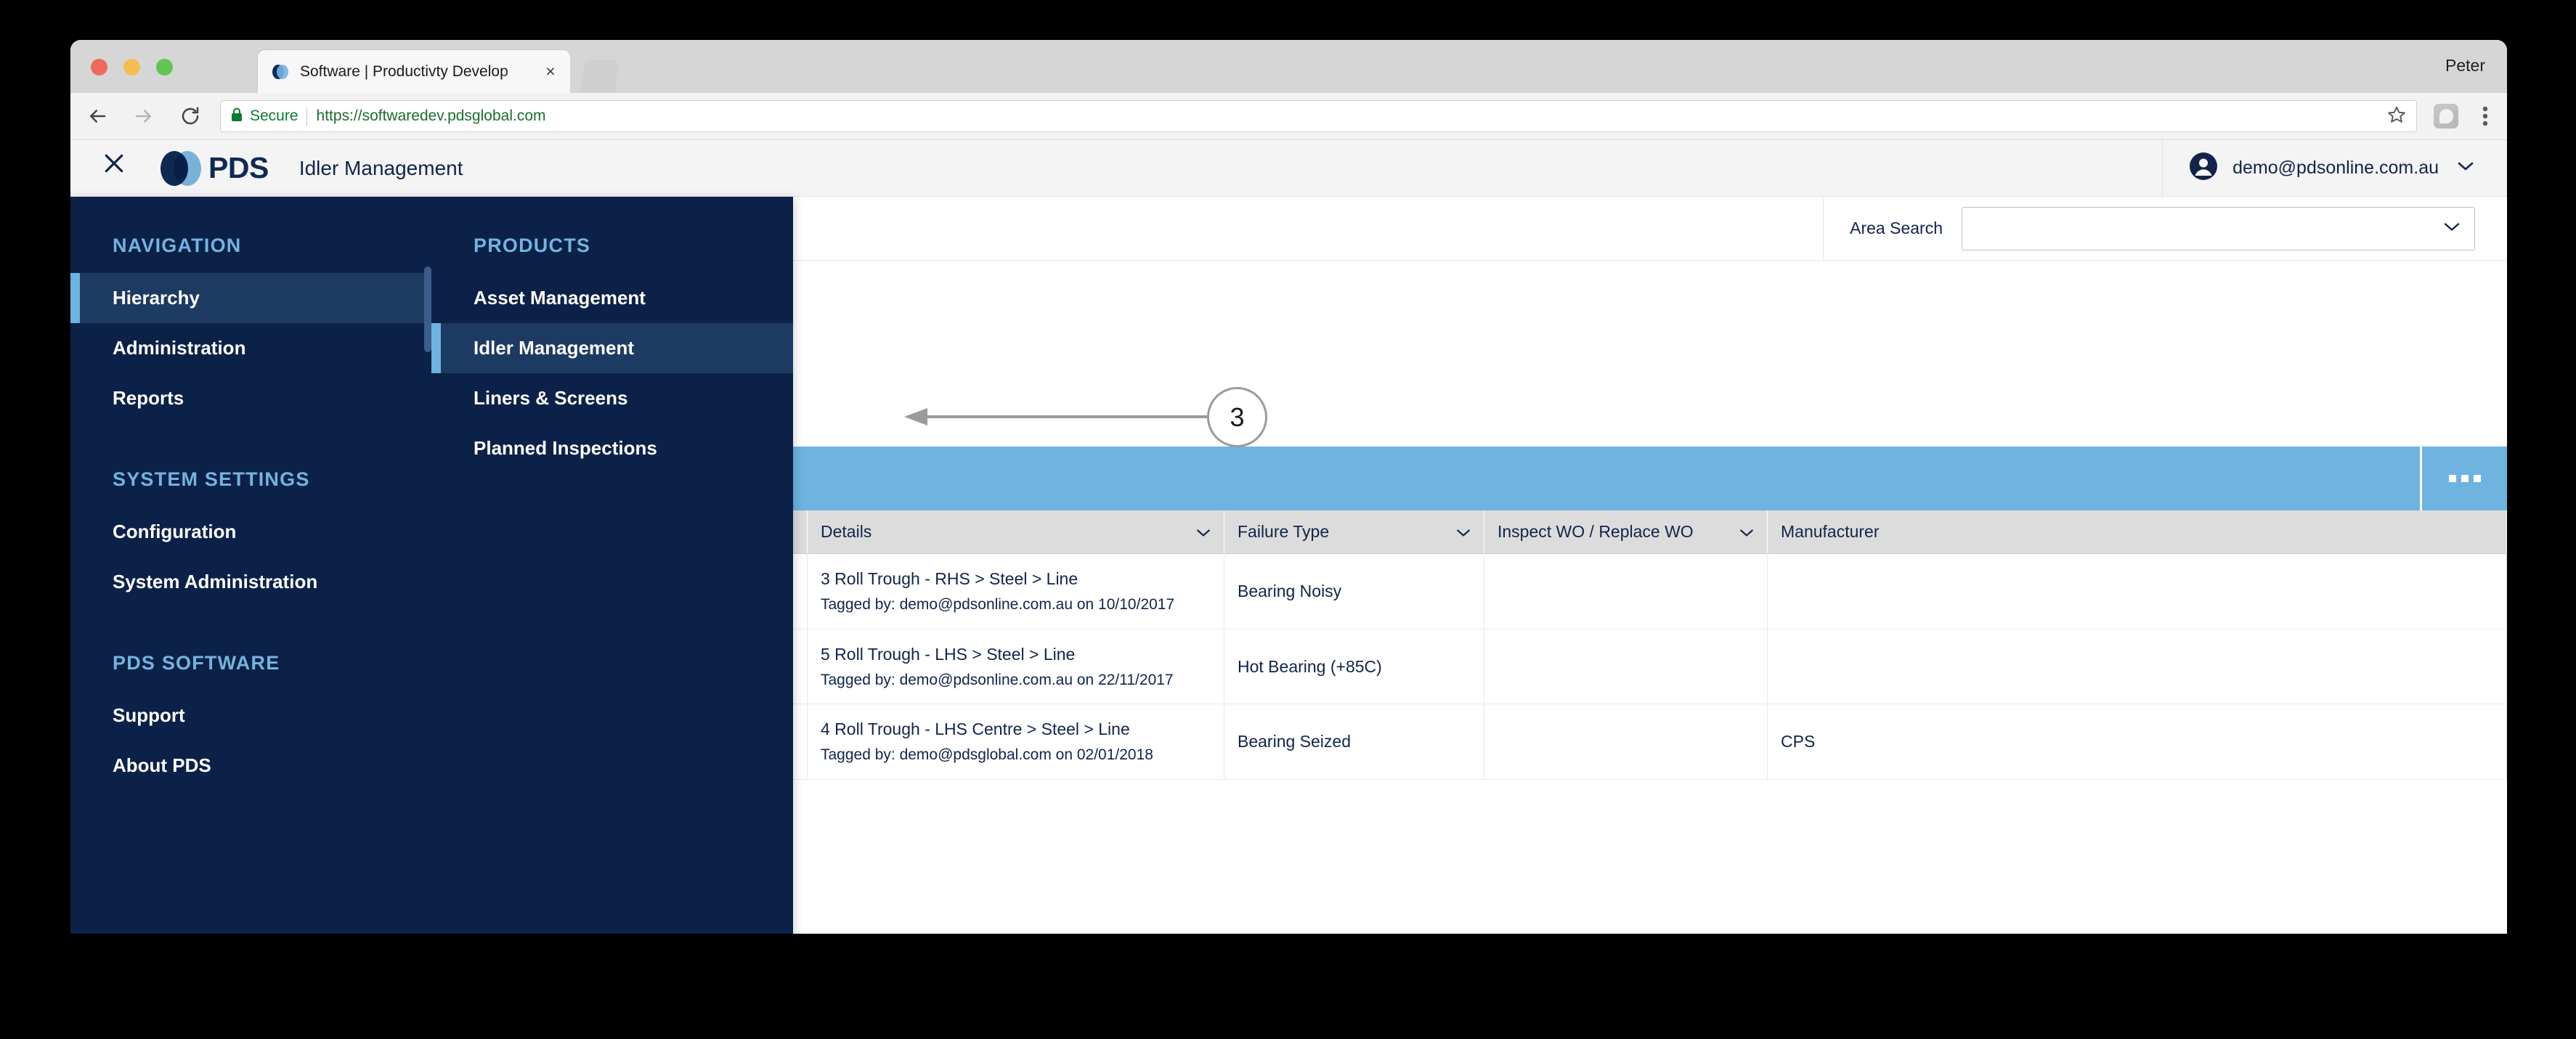  What do you see at coordinates (191, 117) in the screenshot?
I see `reload-icon` at bounding box center [191, 117].